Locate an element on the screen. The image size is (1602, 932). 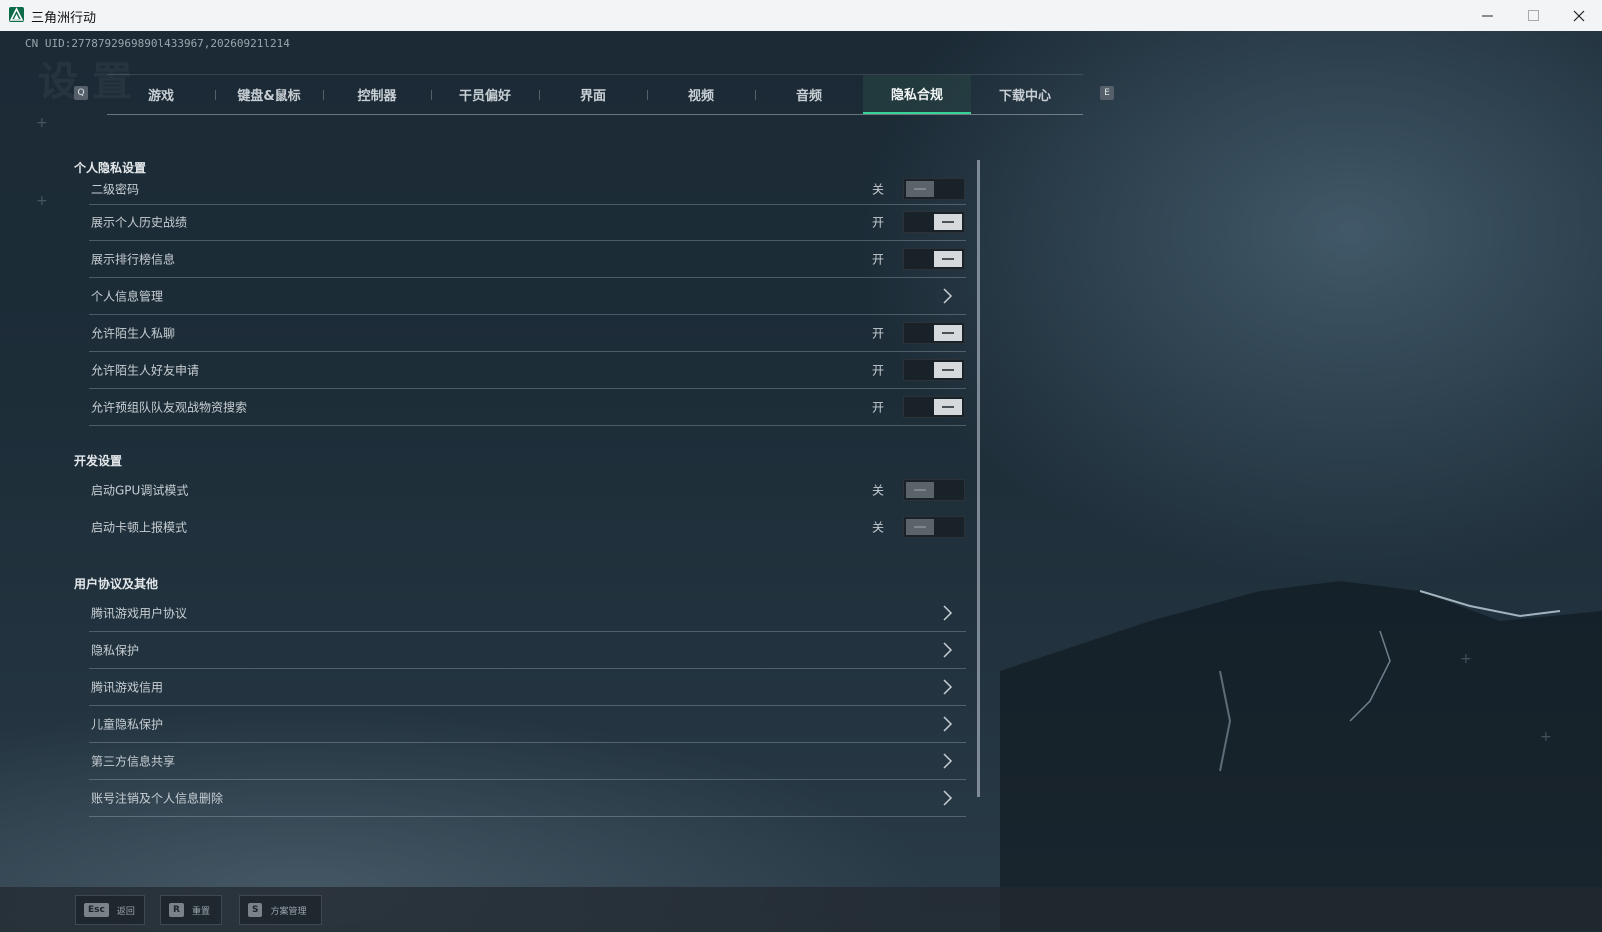
link-label: 儿童隐私保护 is located at coordinates (127, 724).